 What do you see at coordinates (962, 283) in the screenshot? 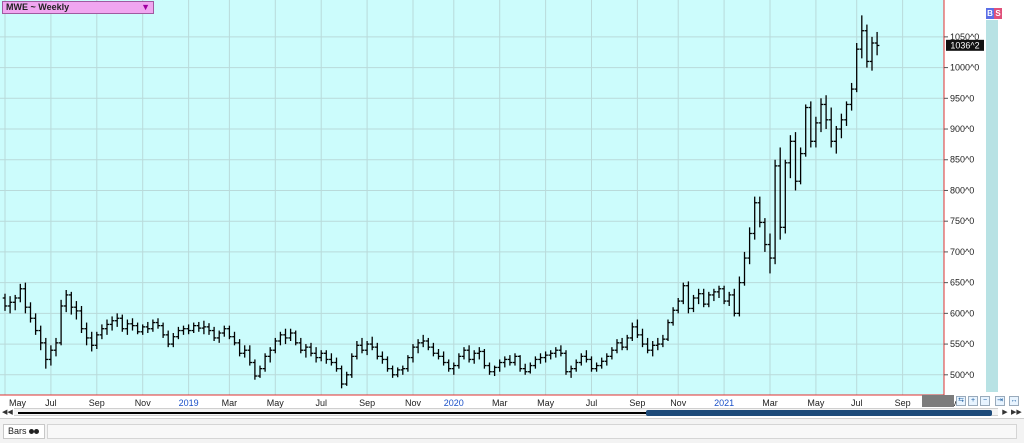
I see `price-tick-label: 650^0` at bounding box center [962, 283].